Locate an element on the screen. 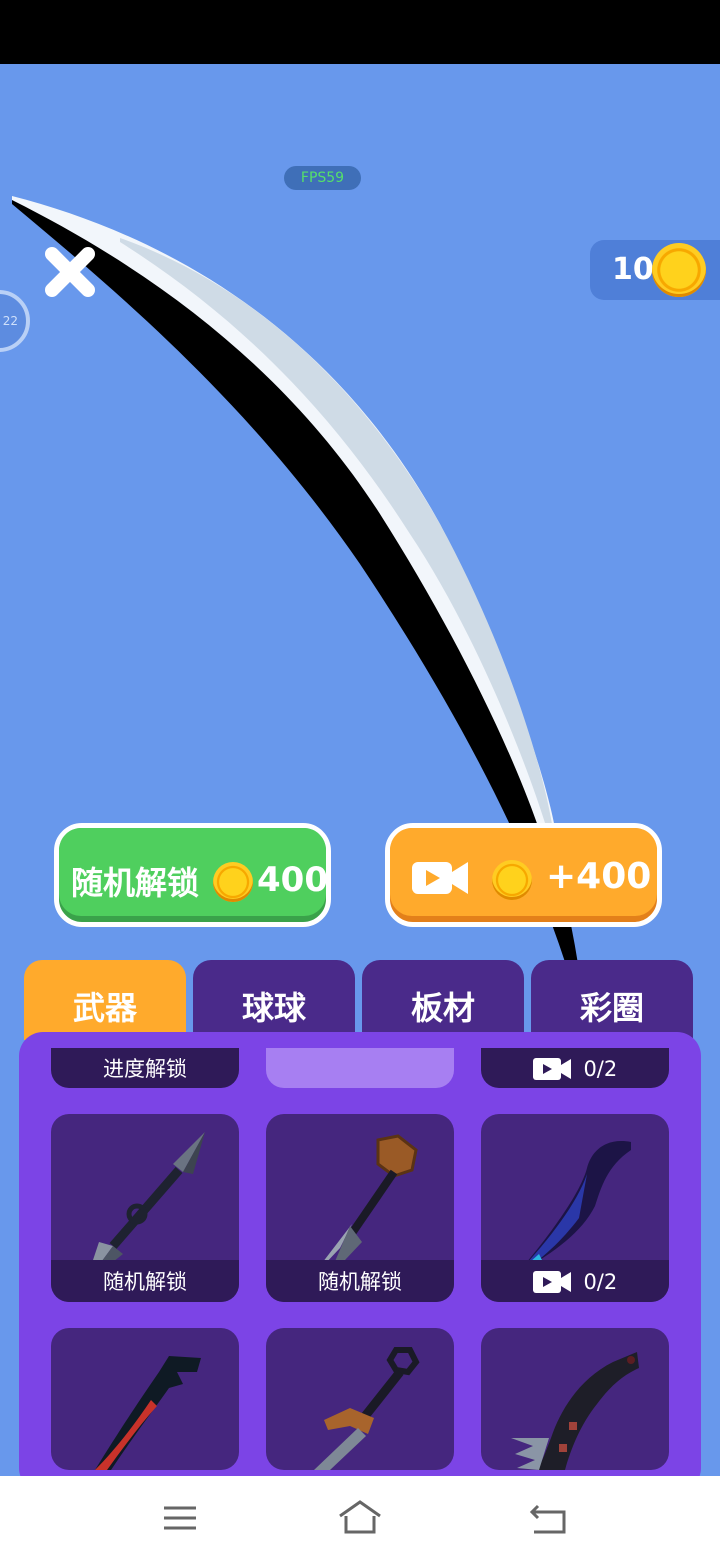  karambit-icon is located at coordinates (148, 1413).